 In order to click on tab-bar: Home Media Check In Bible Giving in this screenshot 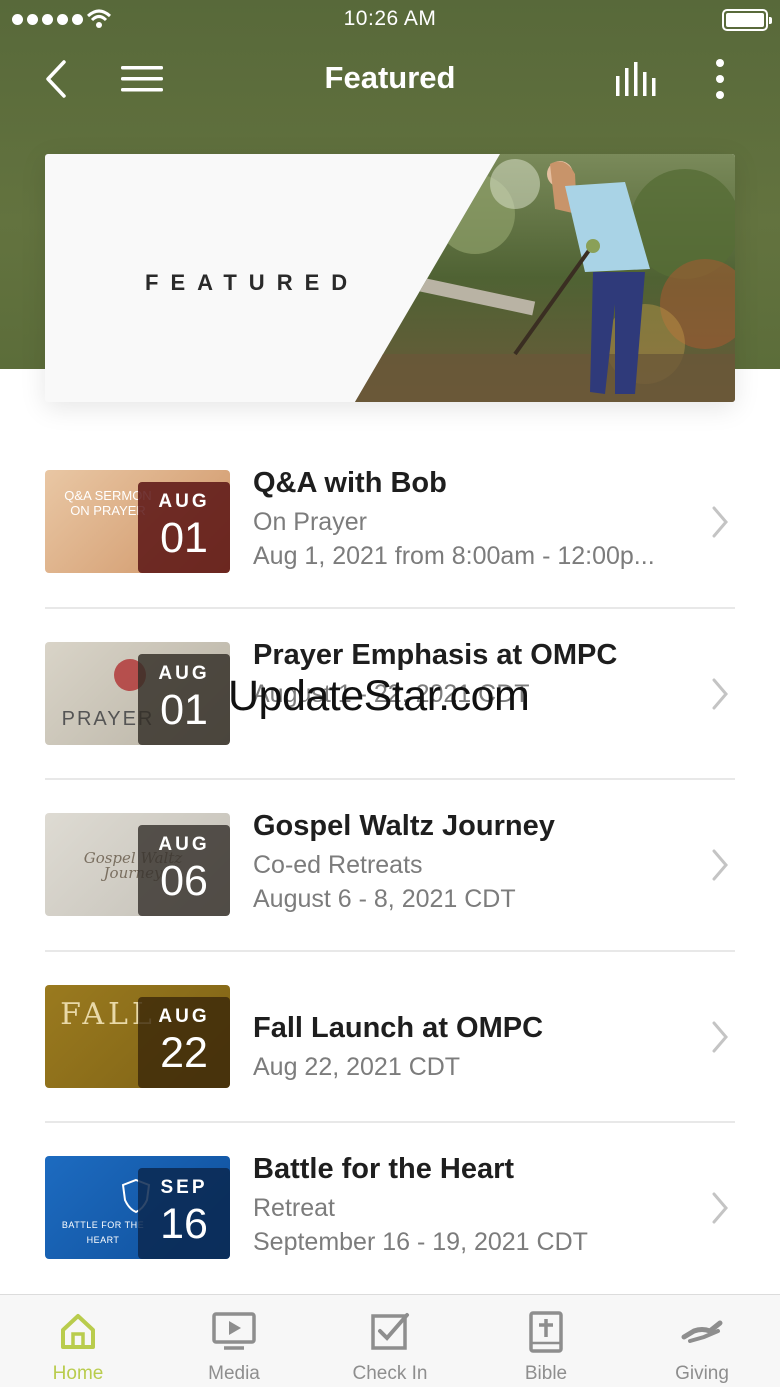, I will do `click(390, 1340)`.